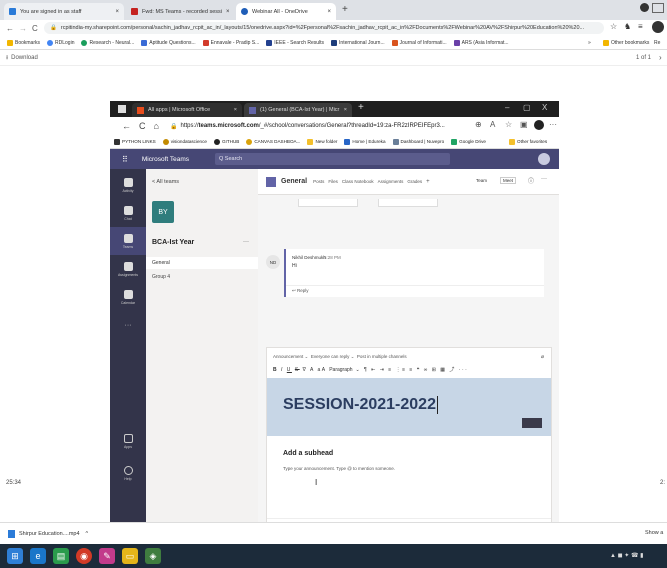 Image resolution: width=667 pixels, height=568 pixels. What do you see at coordinates (60, 42) in the screenshot?
I see `bookmark-item: RDLogin` at bounding box center [60, 42].